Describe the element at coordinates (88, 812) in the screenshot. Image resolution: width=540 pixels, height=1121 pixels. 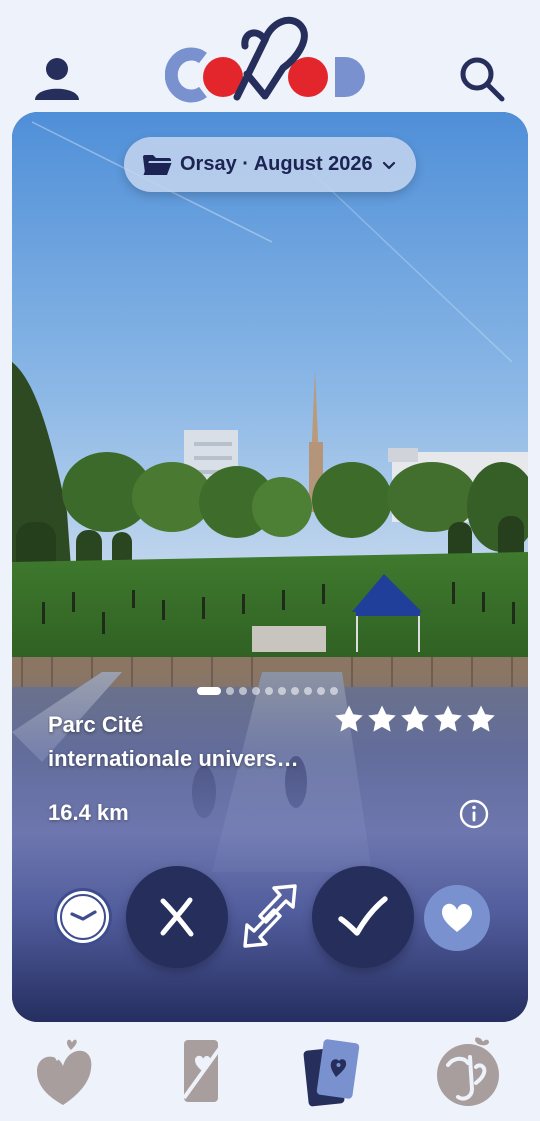
I see `distance-label: 16.4 km` at that location.